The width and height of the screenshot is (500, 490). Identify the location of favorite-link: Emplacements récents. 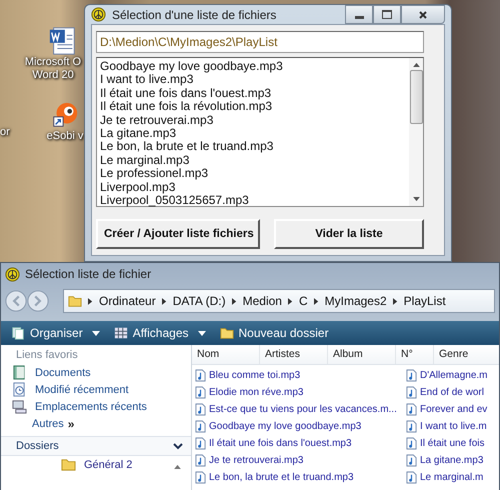
(91, 406).